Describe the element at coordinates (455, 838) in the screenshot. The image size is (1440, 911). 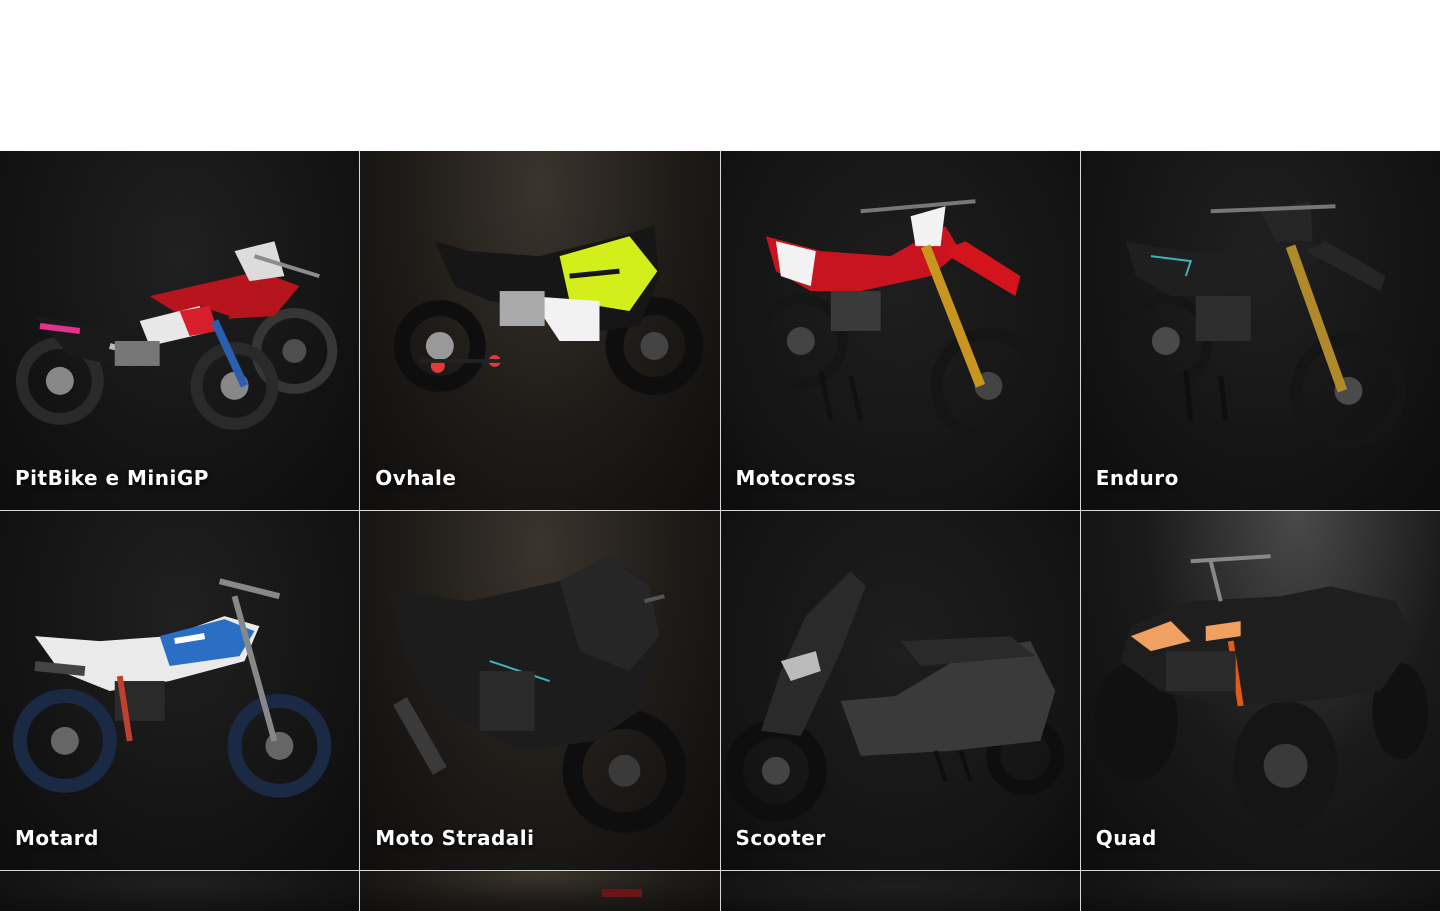
I see `category-label: Moto Stradali` at that location.